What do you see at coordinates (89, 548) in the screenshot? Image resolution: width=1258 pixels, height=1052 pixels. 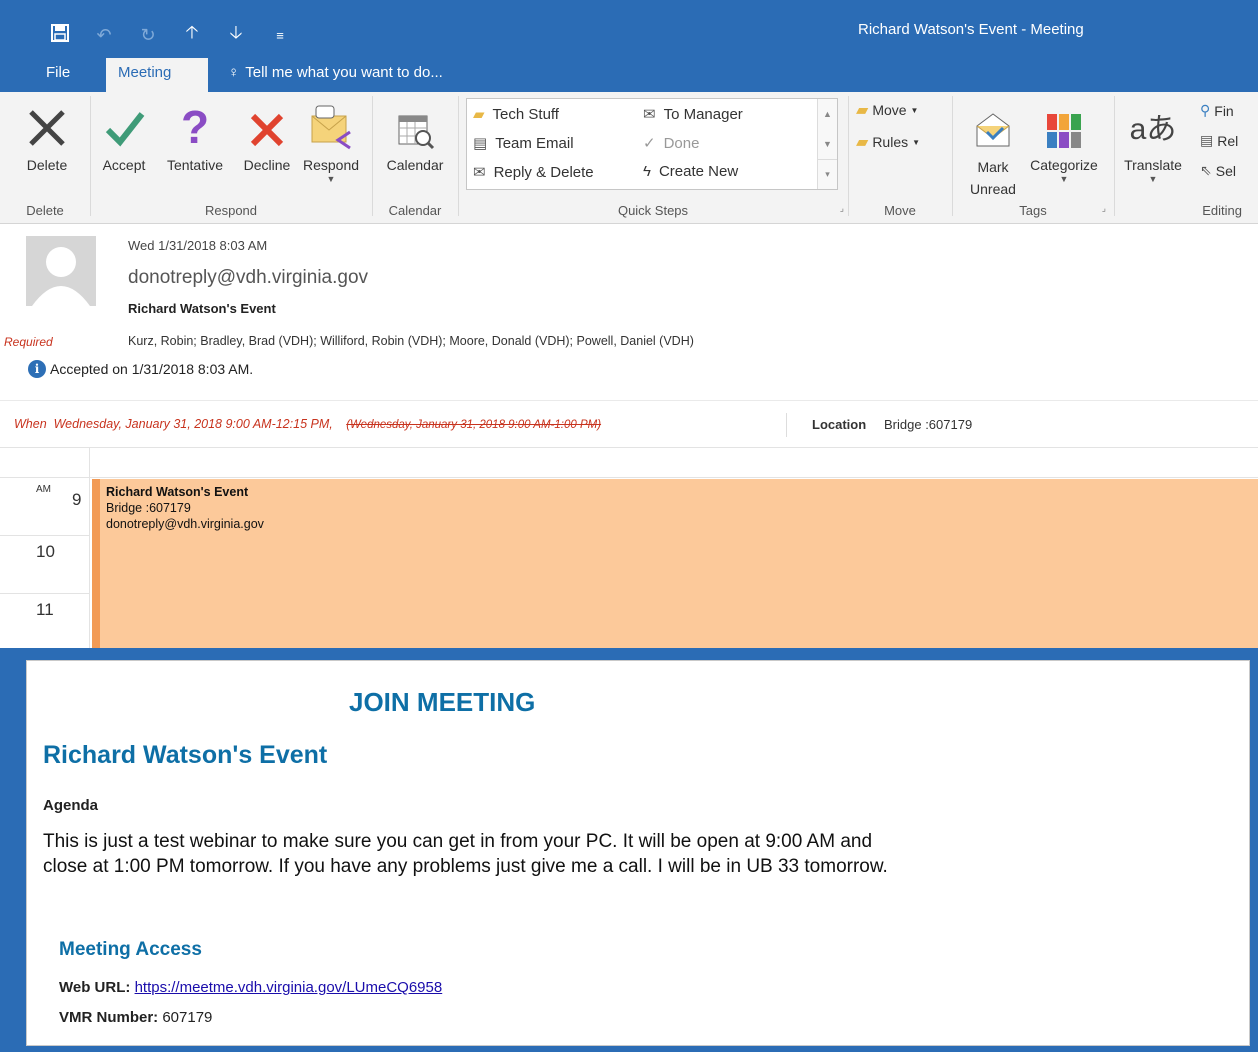 I see `calendar-gutter-divider` at bounding box center [89, 548].